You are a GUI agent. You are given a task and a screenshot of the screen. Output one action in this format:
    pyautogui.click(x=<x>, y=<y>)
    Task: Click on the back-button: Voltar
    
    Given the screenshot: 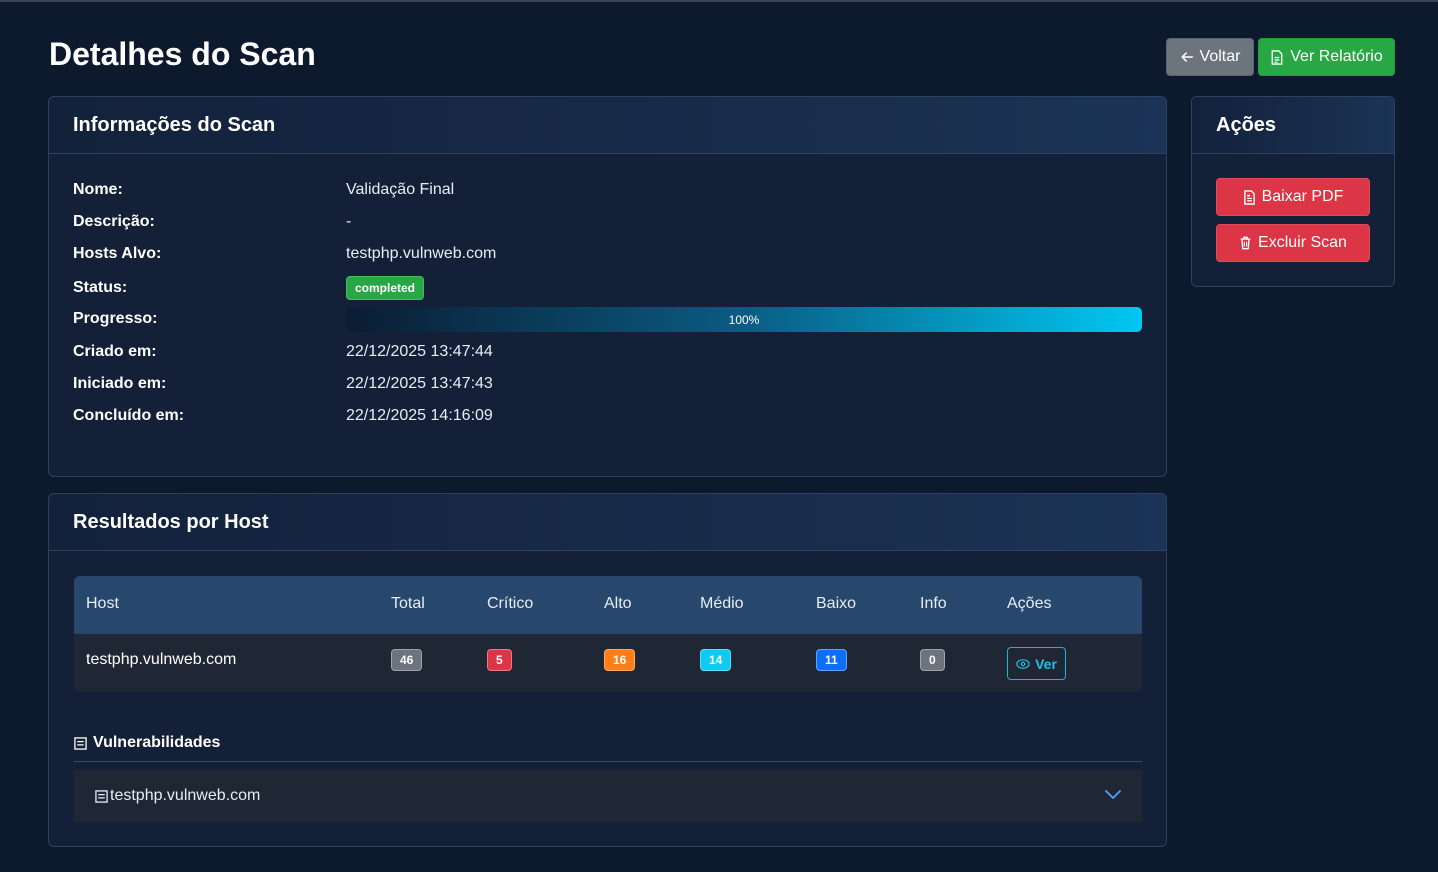 What is the action you would take?
    pyautogui.click(x=1210, y=57)
    